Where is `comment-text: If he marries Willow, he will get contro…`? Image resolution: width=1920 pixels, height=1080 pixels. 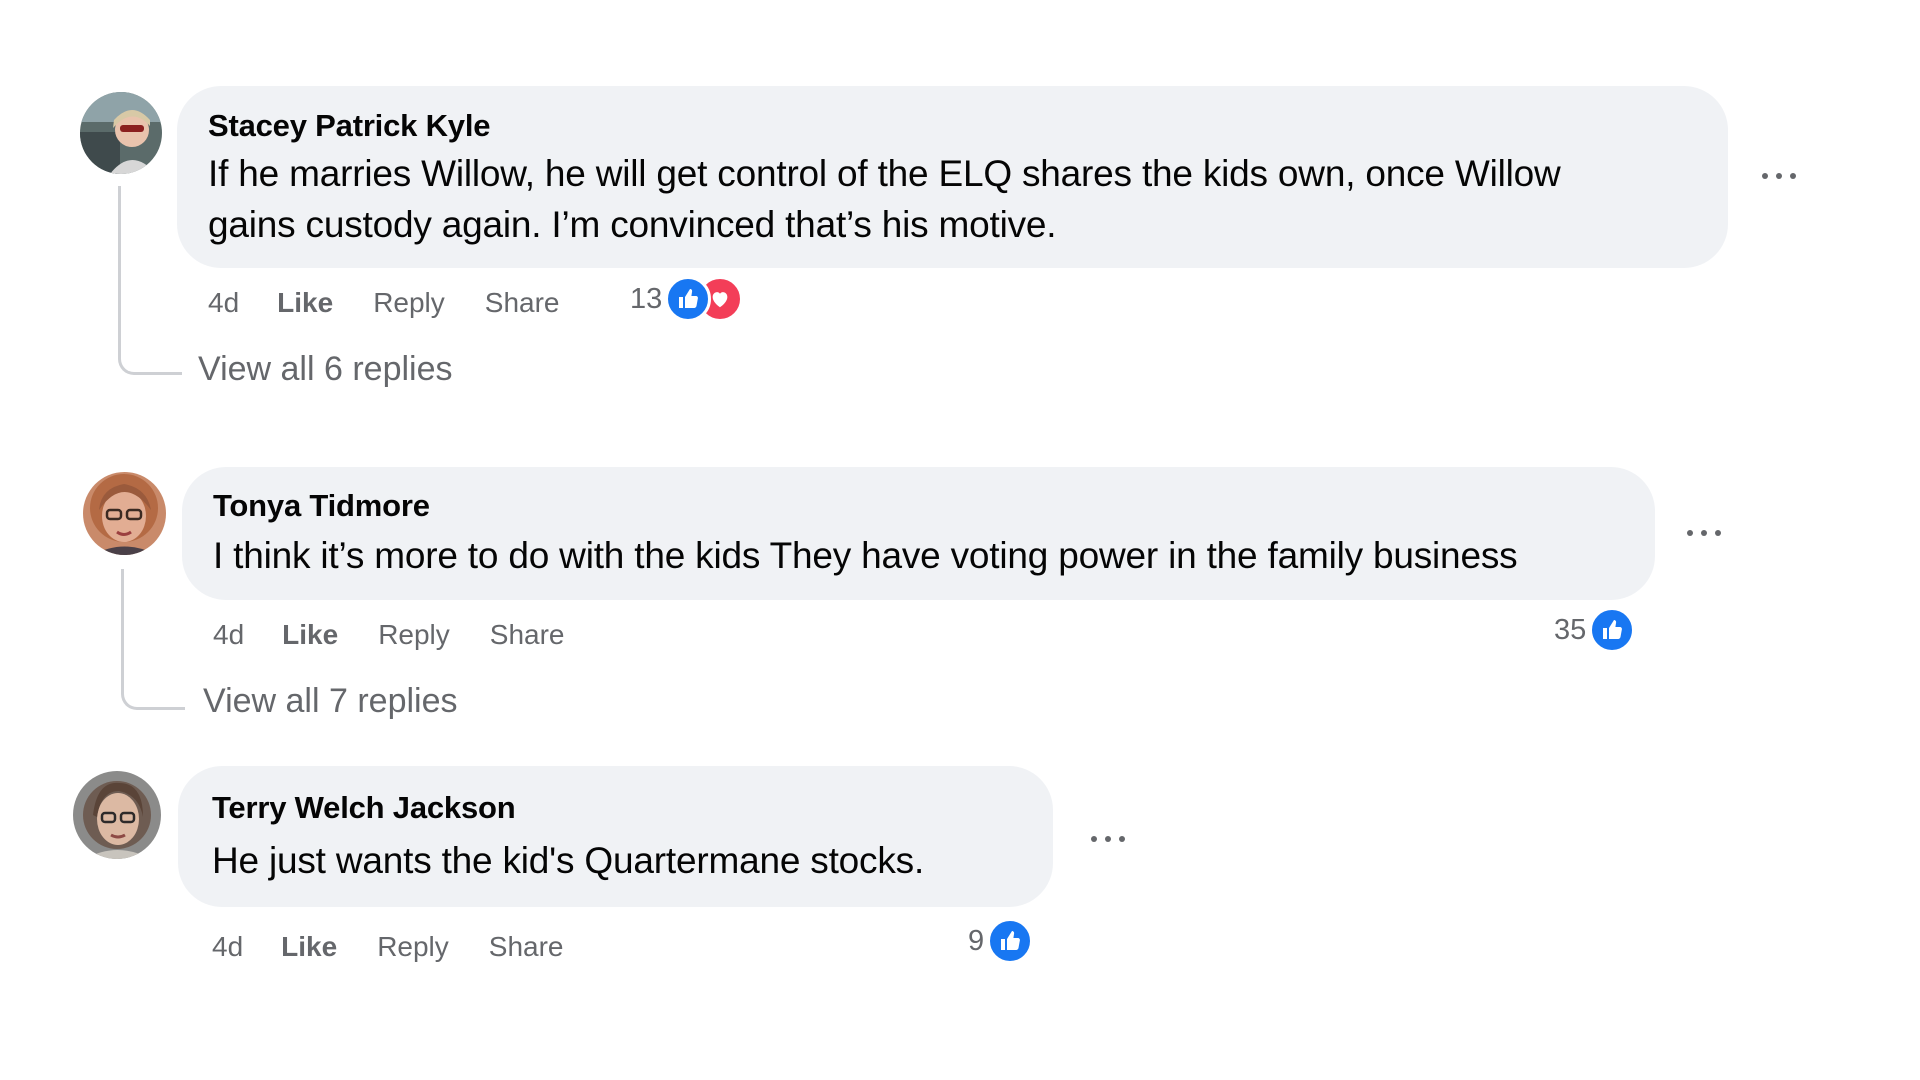
comment-text: If he marries Willow, he will get contro… is located at coordinates (884, 199).